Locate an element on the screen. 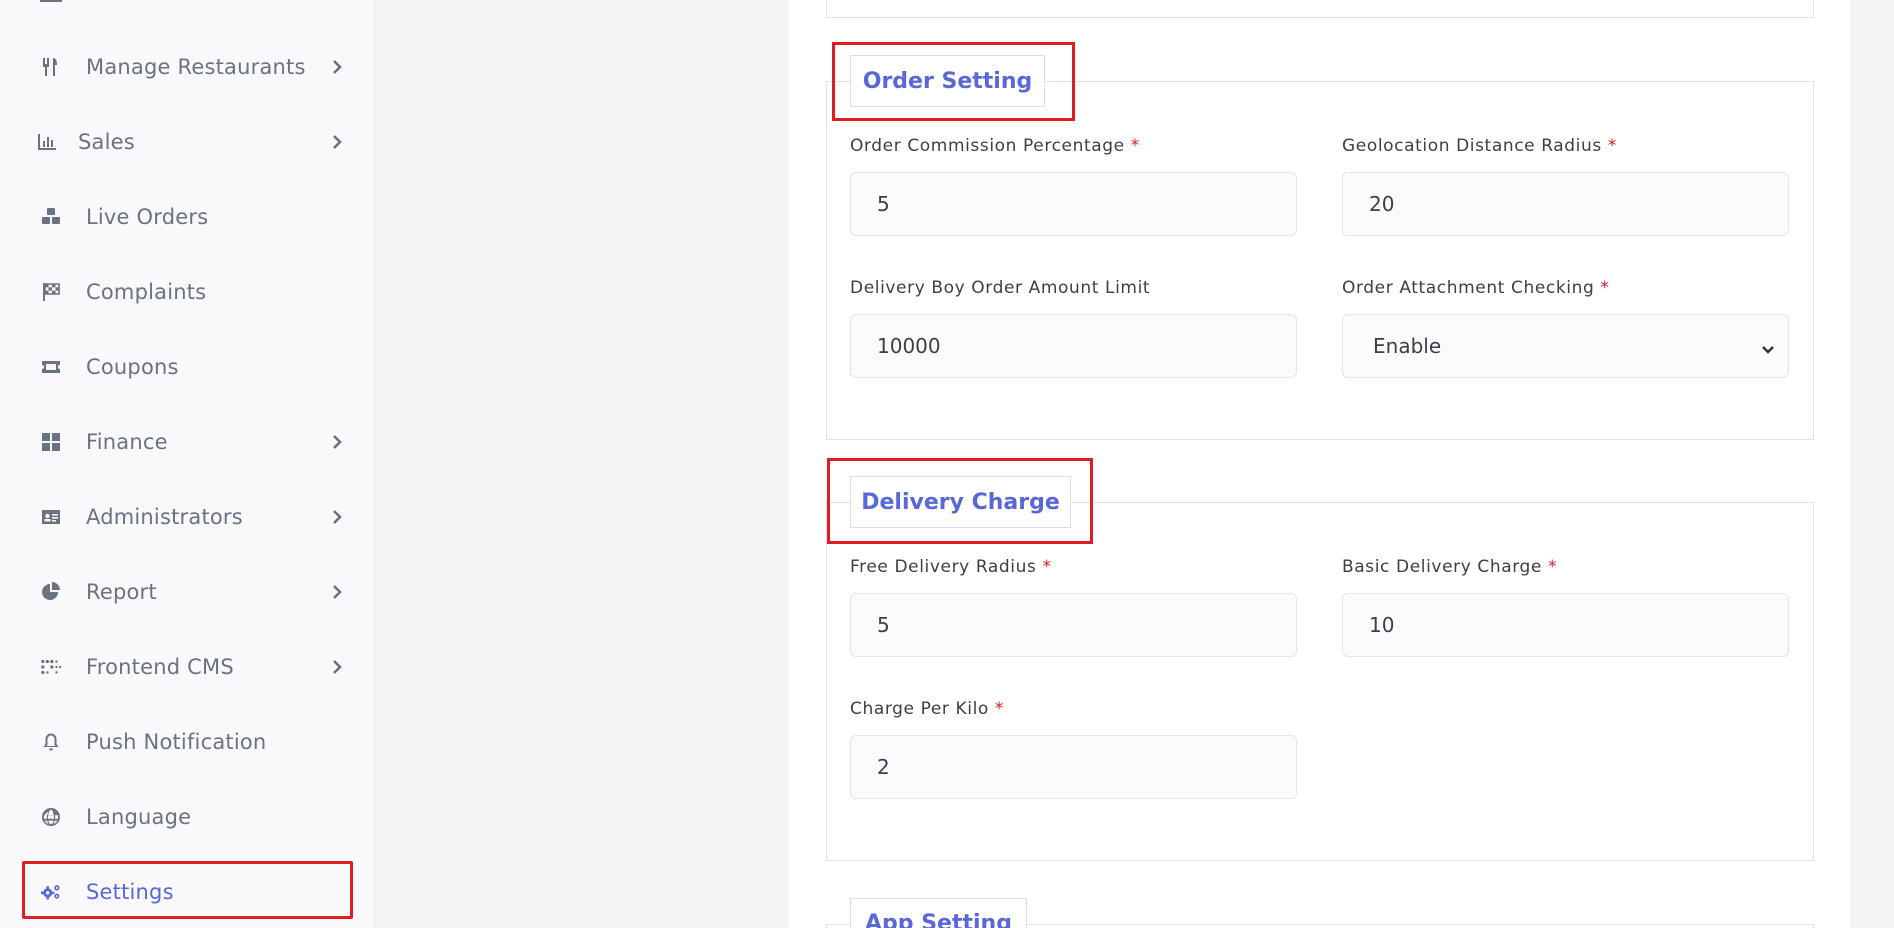 Image resolution: width=1894 pixels, height=928 pixels. app-setting-legend: App Setting is located at coordinates (938, 913).